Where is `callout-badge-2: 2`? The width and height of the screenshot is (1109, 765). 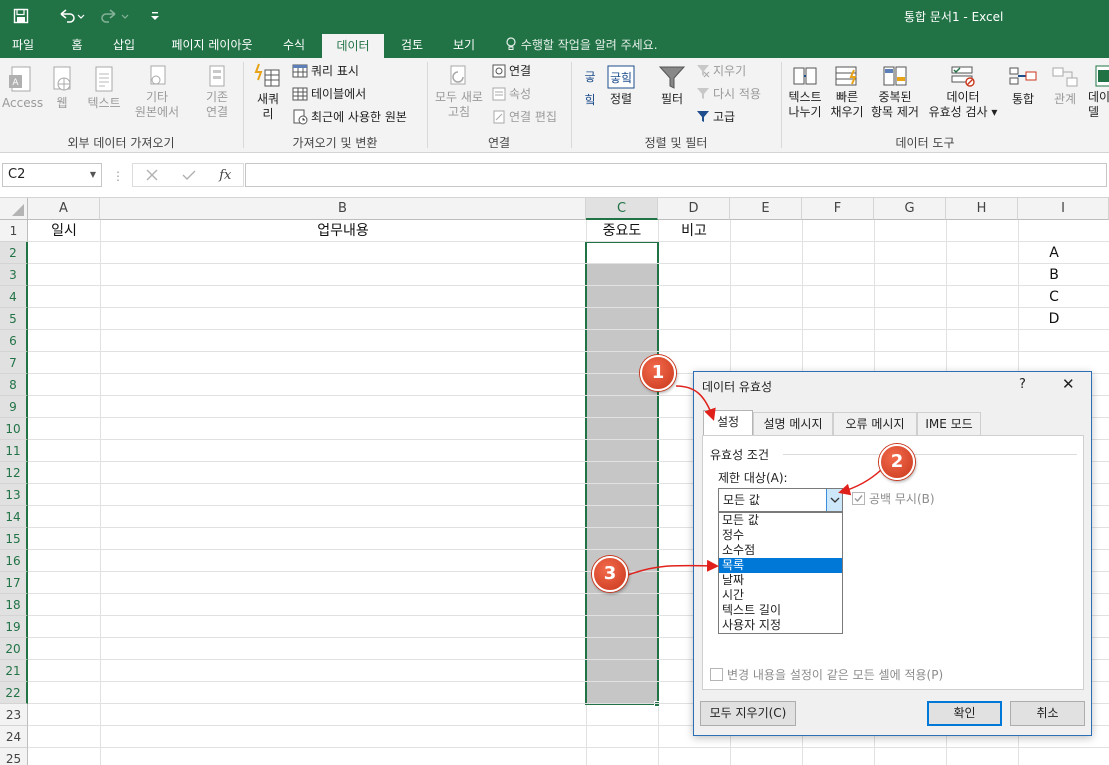 callout-badge-2: 2 is located at coordinates (897, 462).